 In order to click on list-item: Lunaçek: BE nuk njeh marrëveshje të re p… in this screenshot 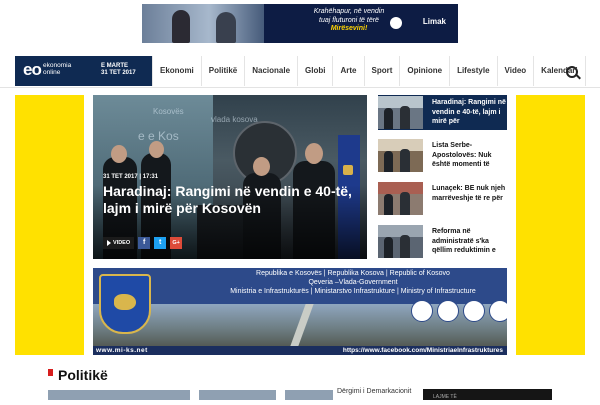, I will do `click(442, 198)`.